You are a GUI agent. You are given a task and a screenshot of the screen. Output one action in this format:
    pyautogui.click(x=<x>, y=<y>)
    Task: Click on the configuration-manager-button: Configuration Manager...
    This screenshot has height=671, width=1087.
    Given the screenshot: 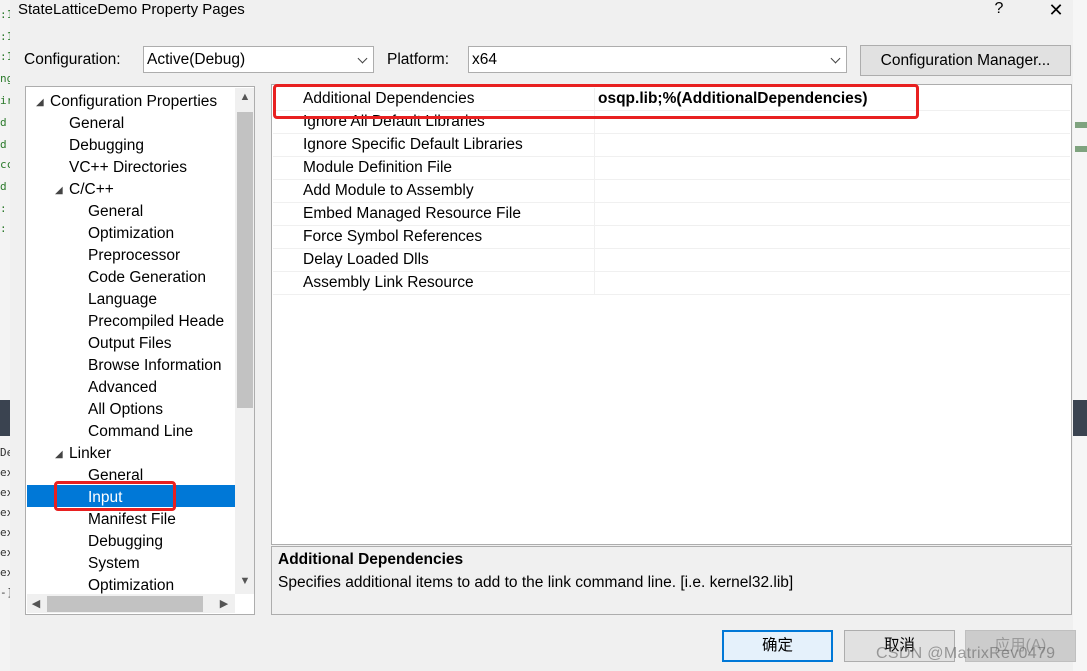 What is the action you would take?
    pyautogui.click(x=965, y=60)
    